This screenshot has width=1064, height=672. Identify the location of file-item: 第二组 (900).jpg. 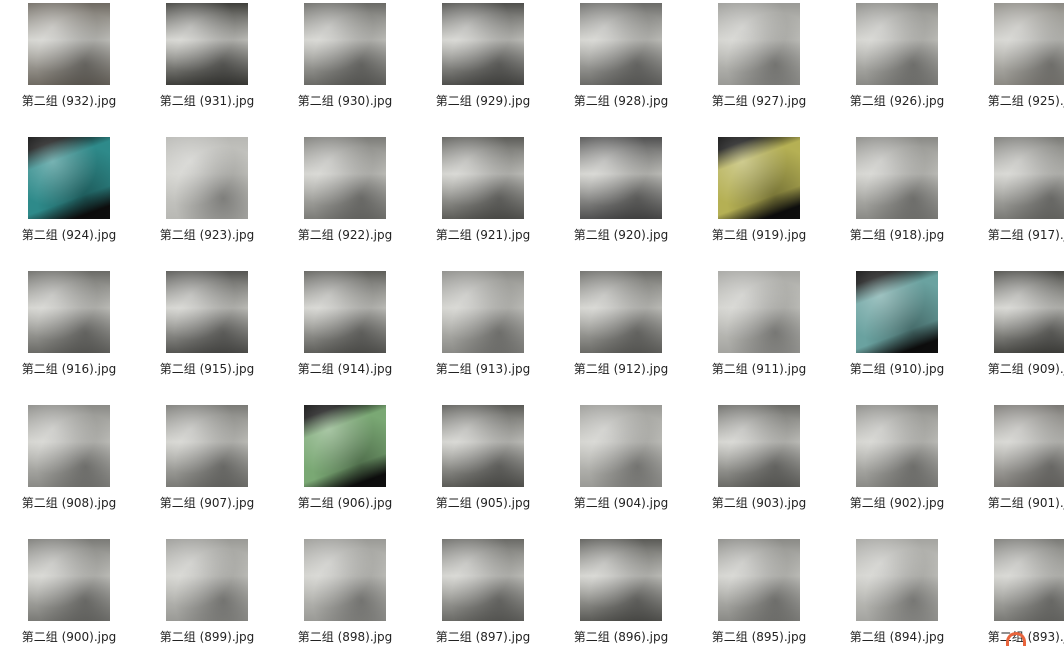
(69, 605).